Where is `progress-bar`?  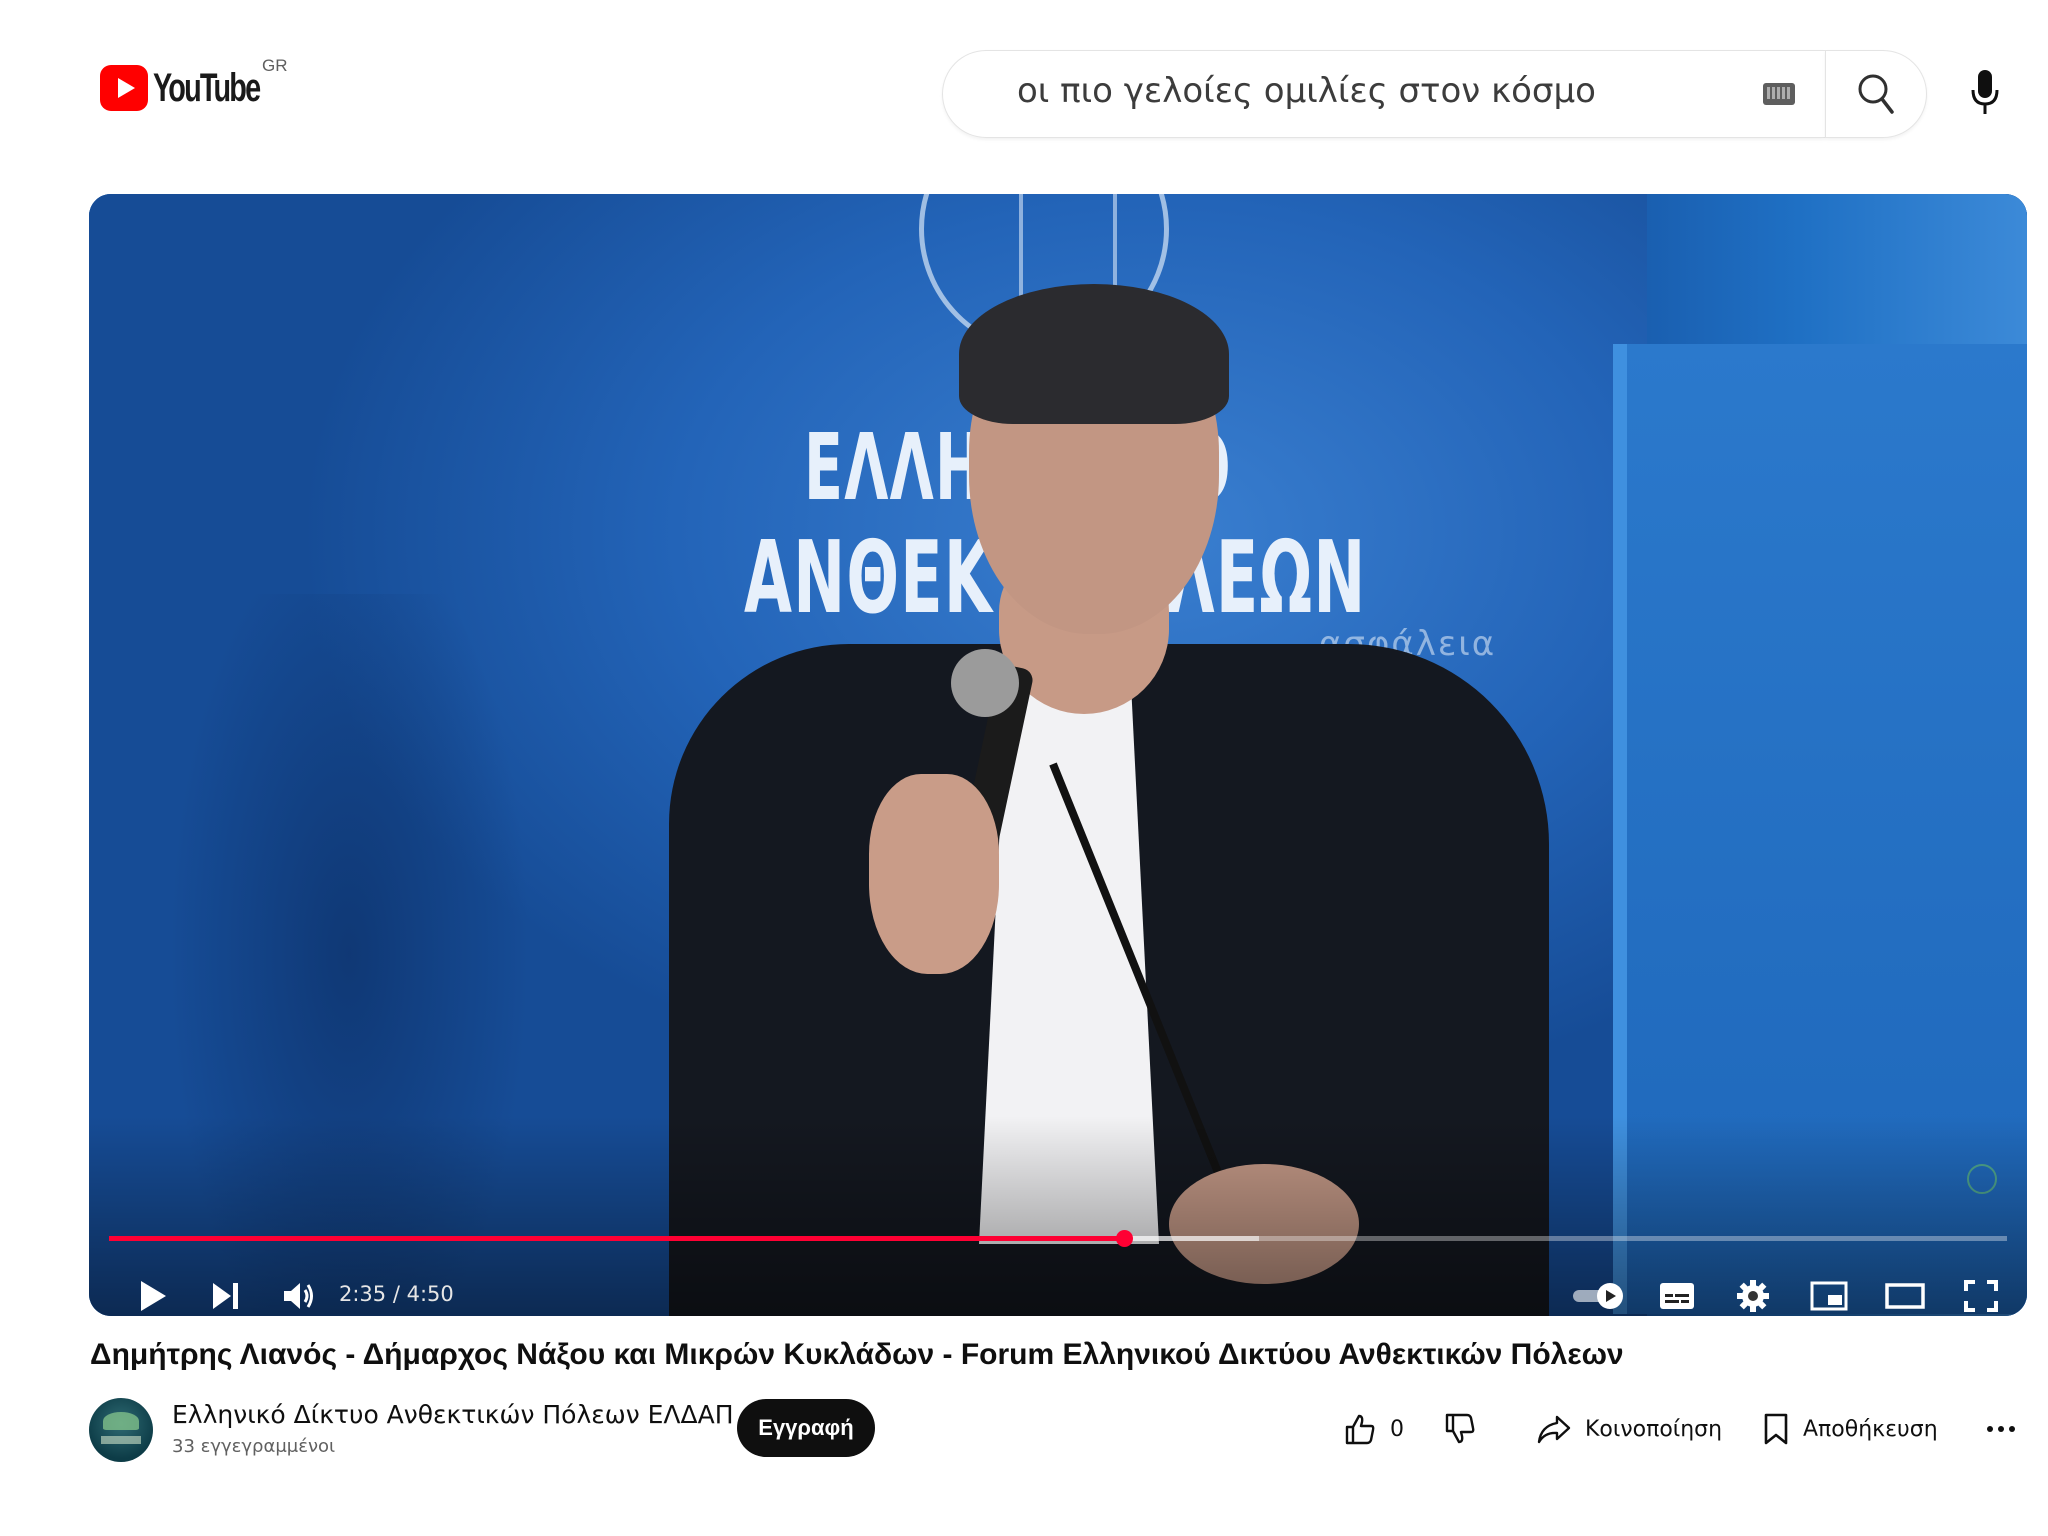
progress-bar is located at coordinates (1058, 1238).